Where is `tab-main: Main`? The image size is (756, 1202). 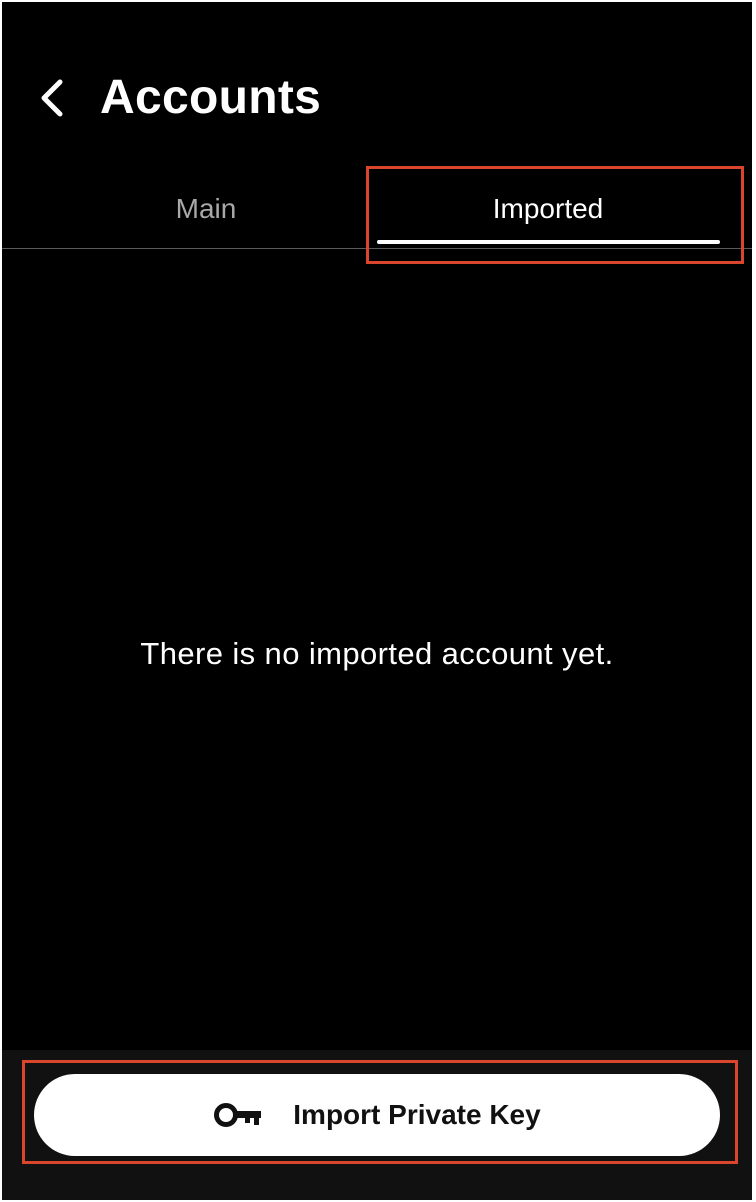
tab-main: Main is located at coordinates (206, 209).